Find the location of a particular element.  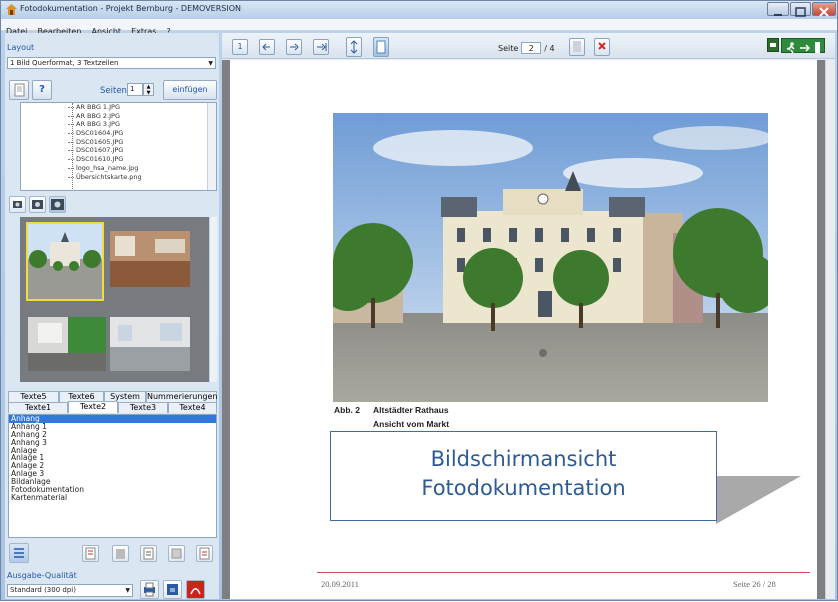

delete-page-button is located at coordinates (602, 47).